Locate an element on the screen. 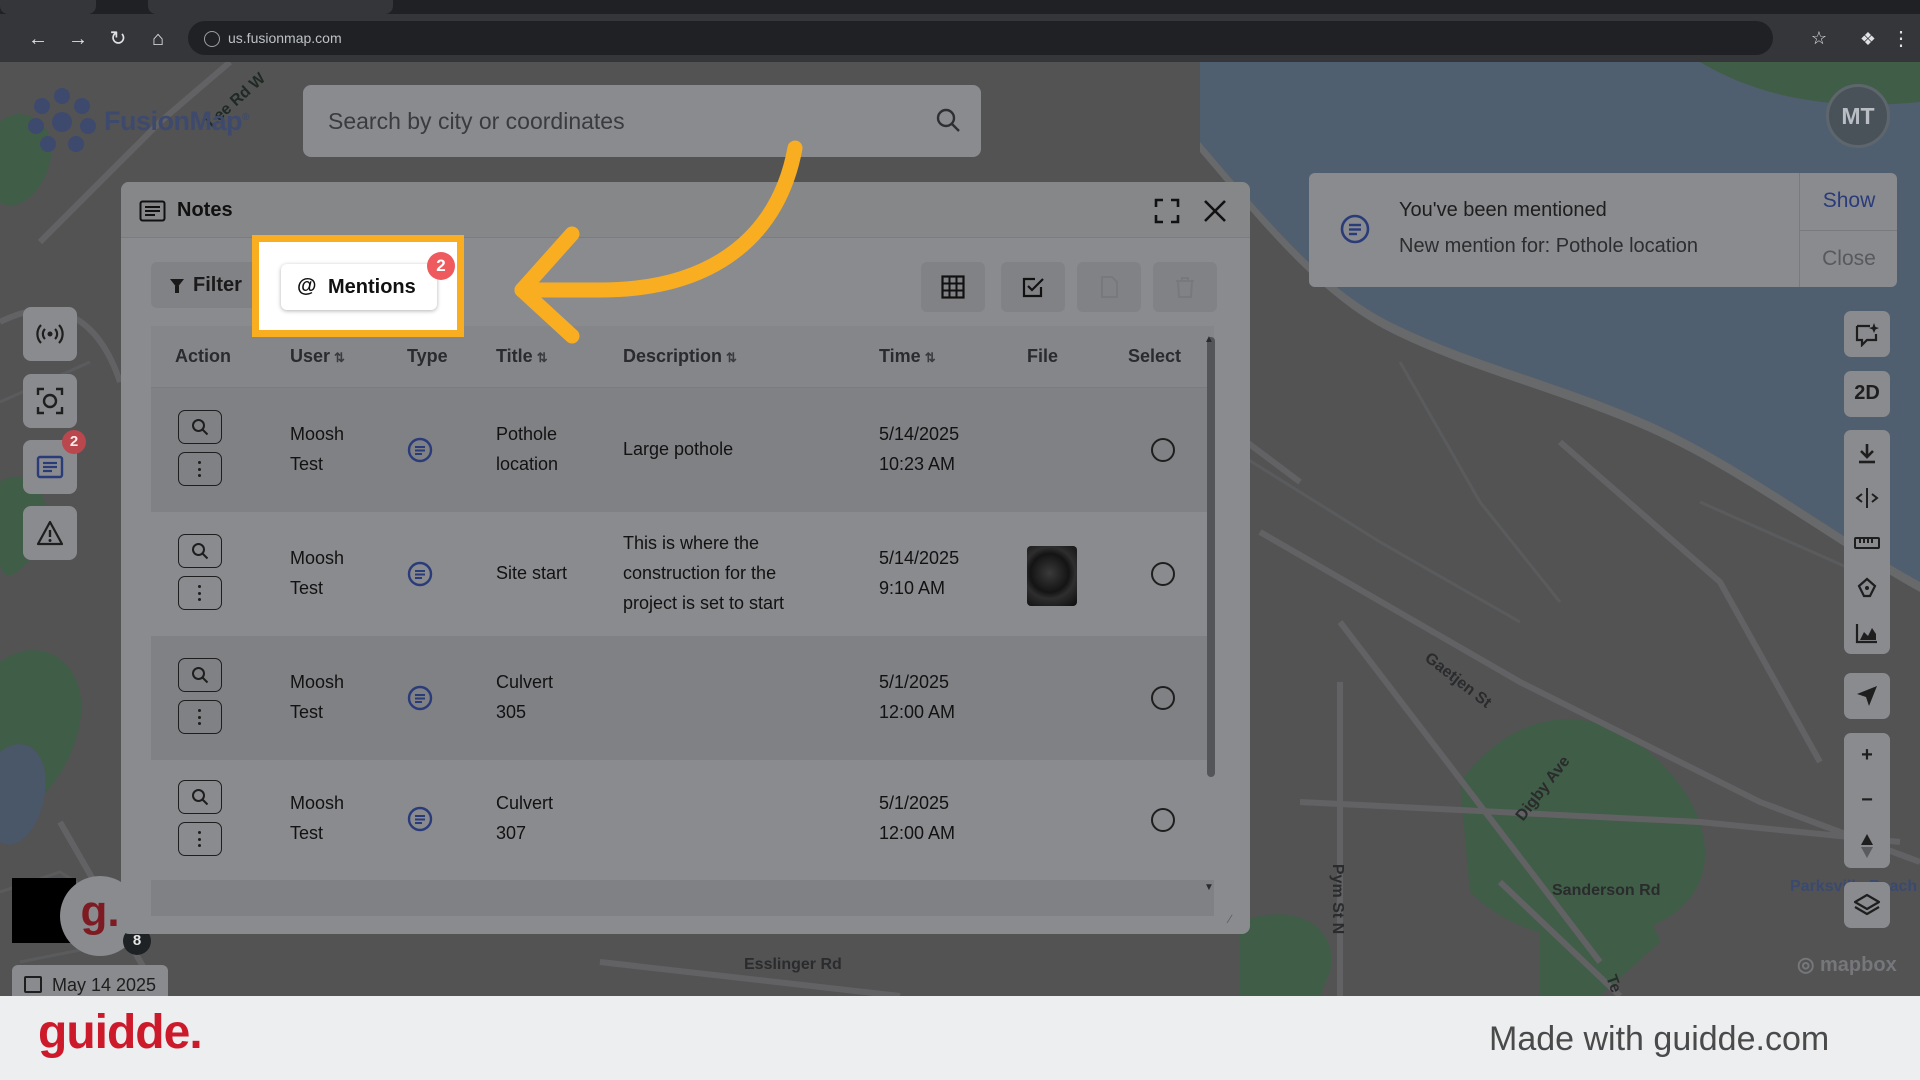 The width and height of the screenshot is (1920, 1080). guidde-brand-logo: guidde. is located at coordinates (120, 1032).